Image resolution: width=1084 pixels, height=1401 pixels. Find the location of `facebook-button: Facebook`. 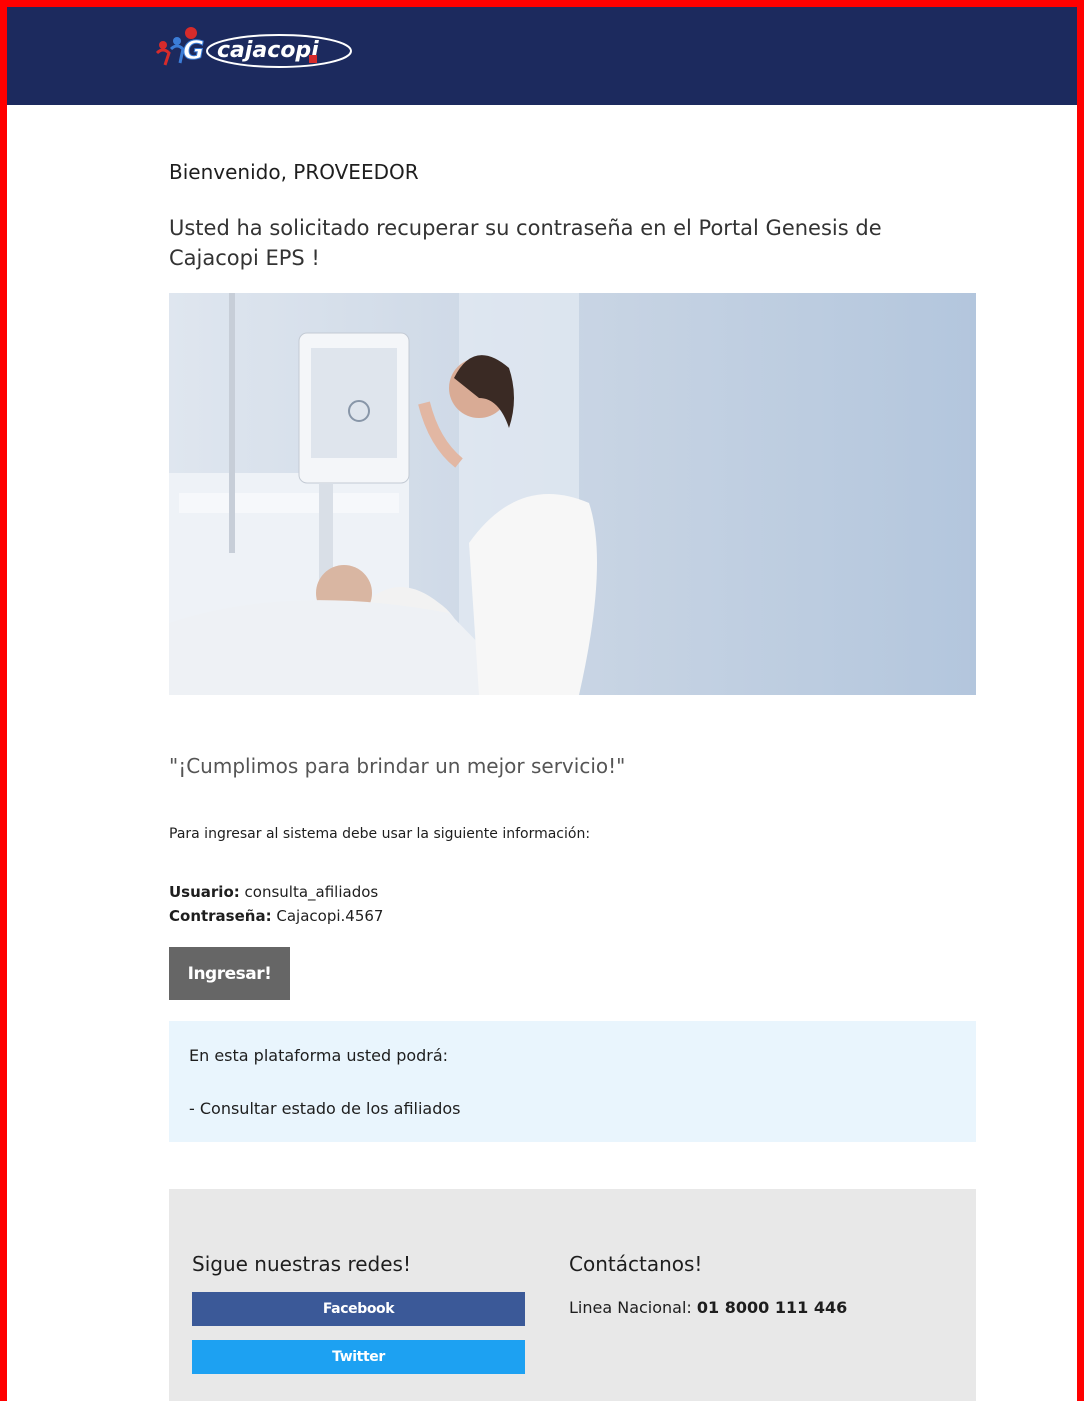

facebook-button: Facebook is located at coordinates (358, 1309).